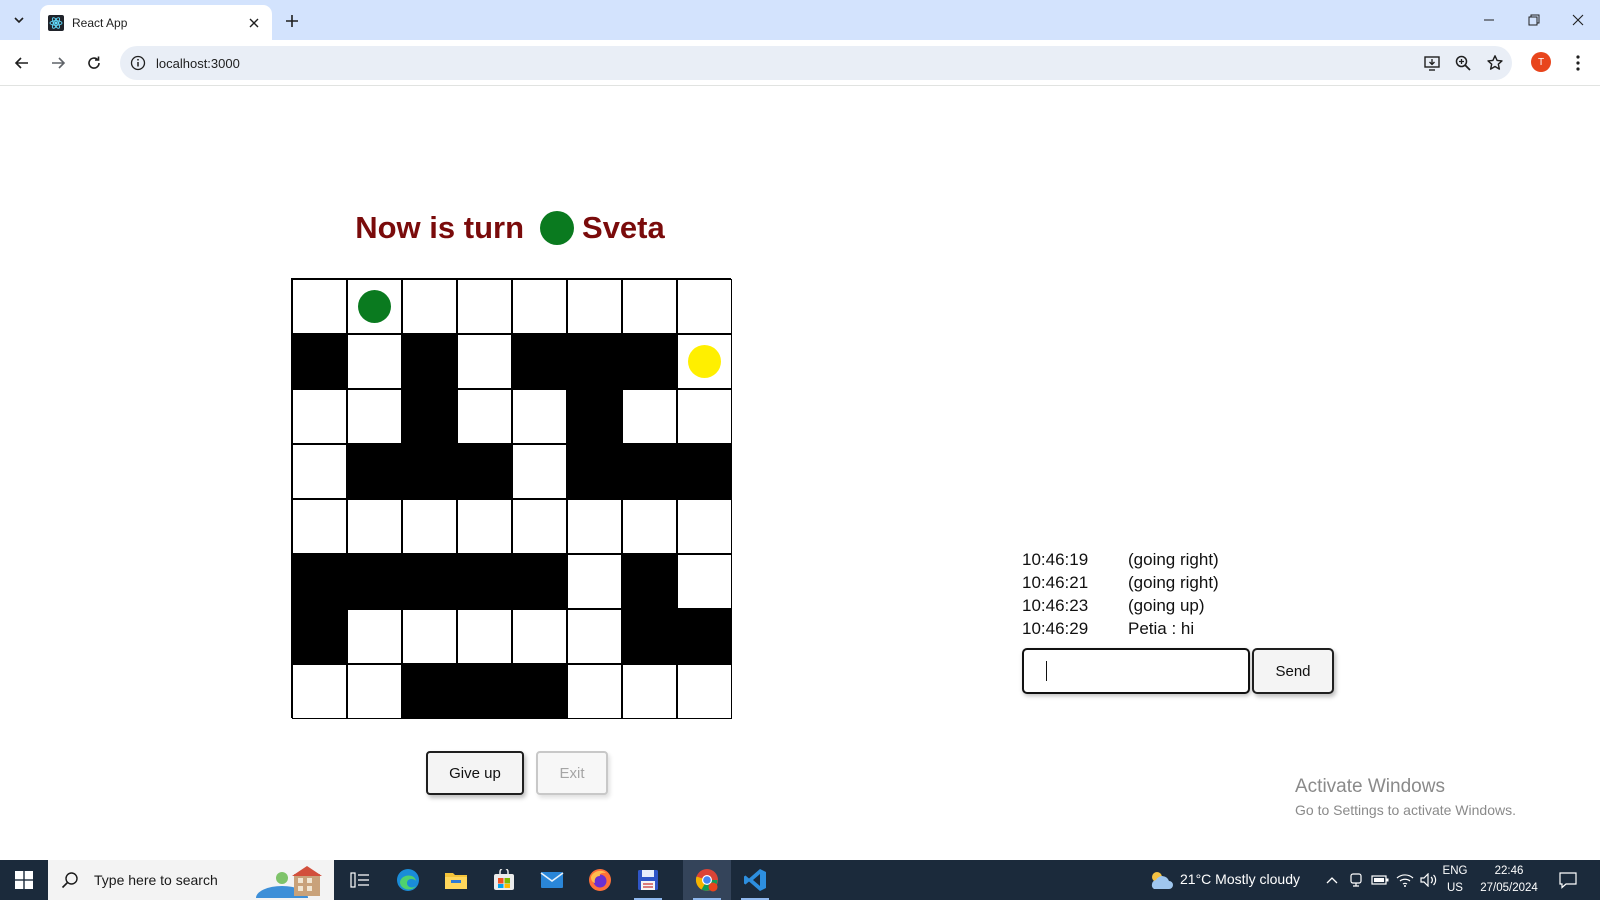  What do you see at coordinates (360, 880) in the screenshot?
I see `task-view-button` at bounding box center [360, 880].